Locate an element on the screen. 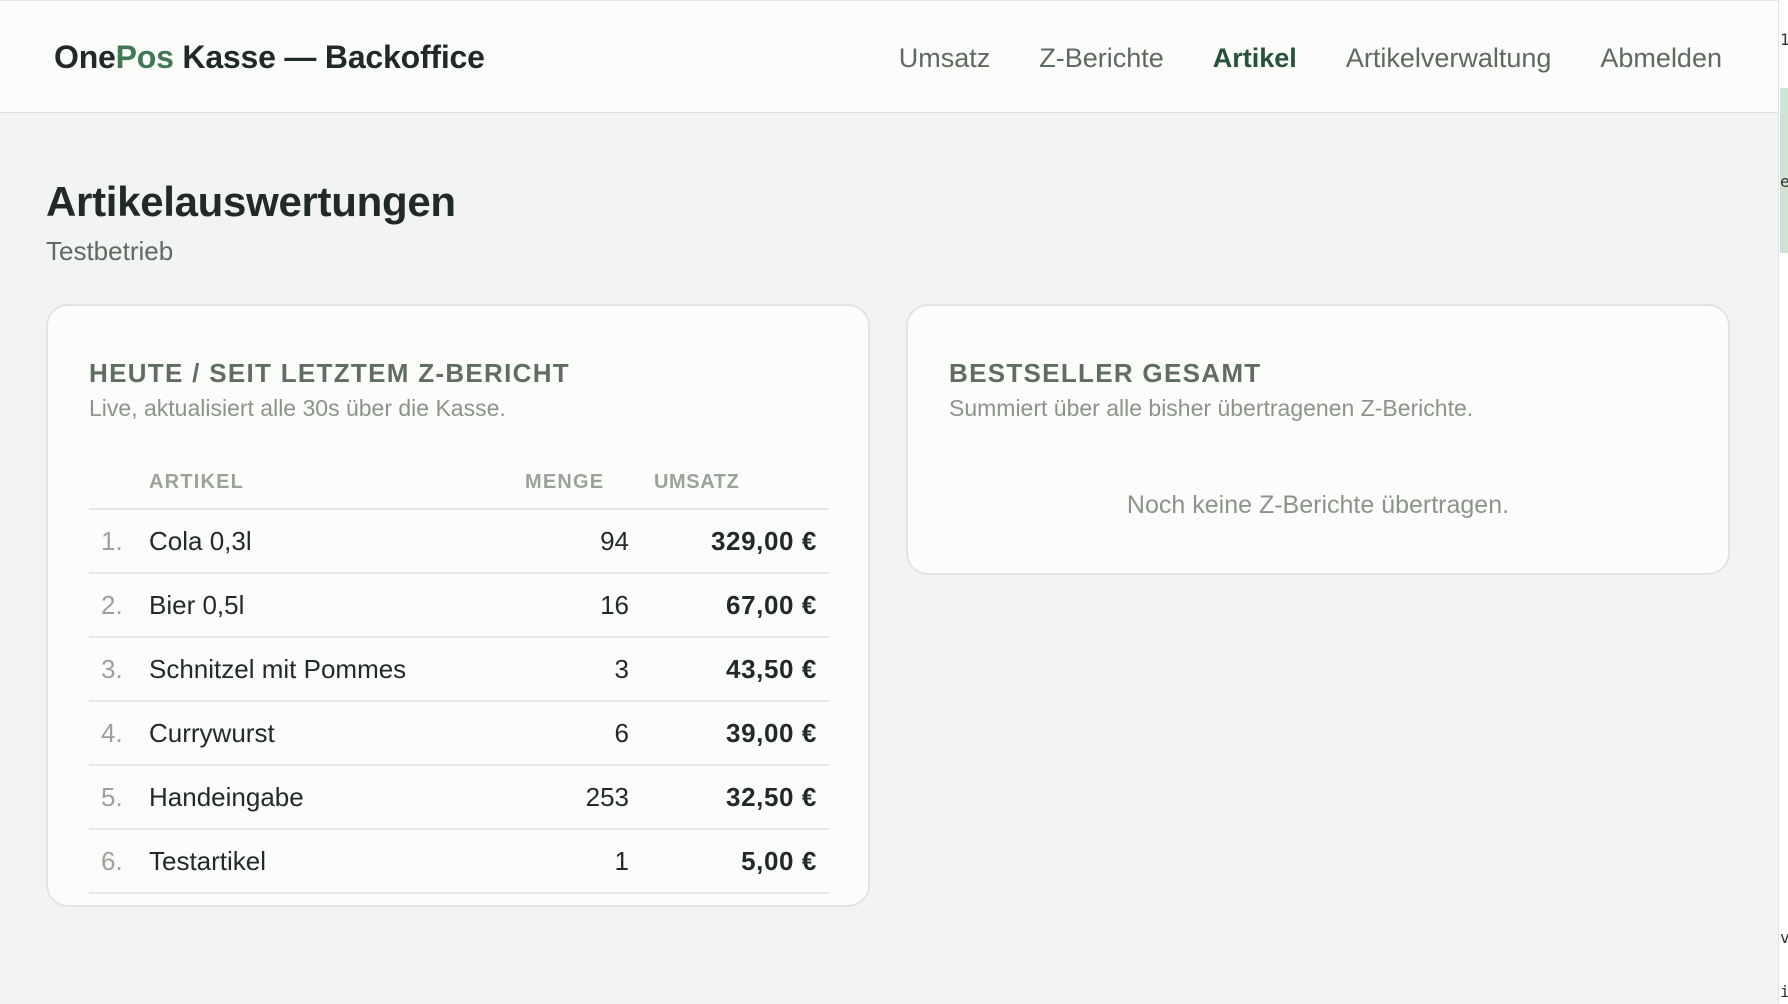 Image resolution: width=1788 pixels, height=1004 pixels. row-revenue: 329,00 € is located at coordinates (729, 541).